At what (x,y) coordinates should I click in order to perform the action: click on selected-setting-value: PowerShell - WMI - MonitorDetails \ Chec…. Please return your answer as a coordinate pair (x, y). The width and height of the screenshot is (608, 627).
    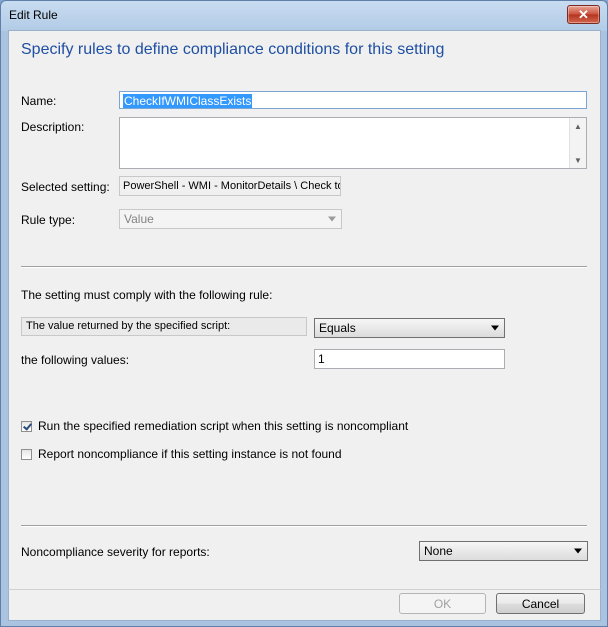
    Looking at the image, I should click on (230, 186).